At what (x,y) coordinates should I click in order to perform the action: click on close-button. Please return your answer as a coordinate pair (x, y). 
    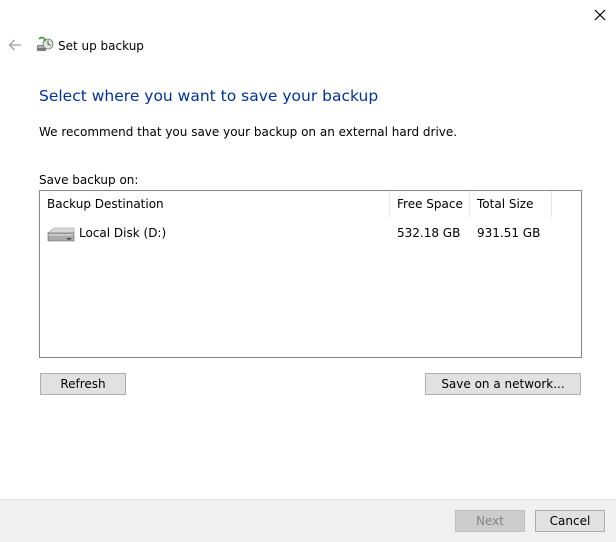
    Looking at the image, I should click on (600, 15).